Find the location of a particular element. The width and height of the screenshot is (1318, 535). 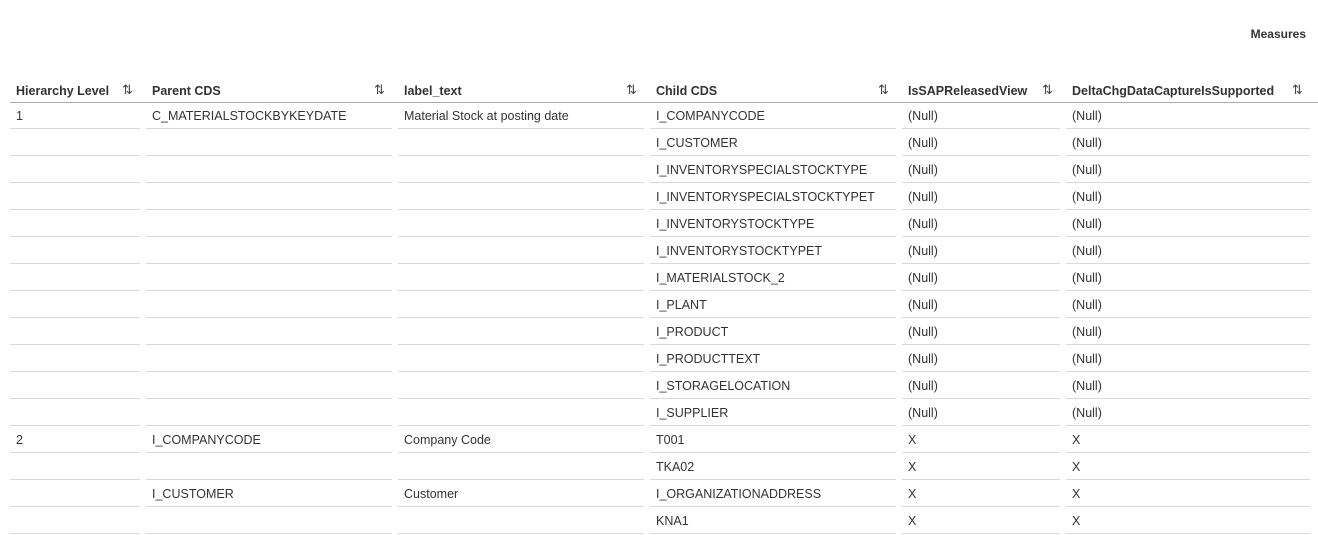

table-row: I_INVENTORYSPECIALSTOCKTYPET (Null) (Null) is located at coordinates (664, 197).